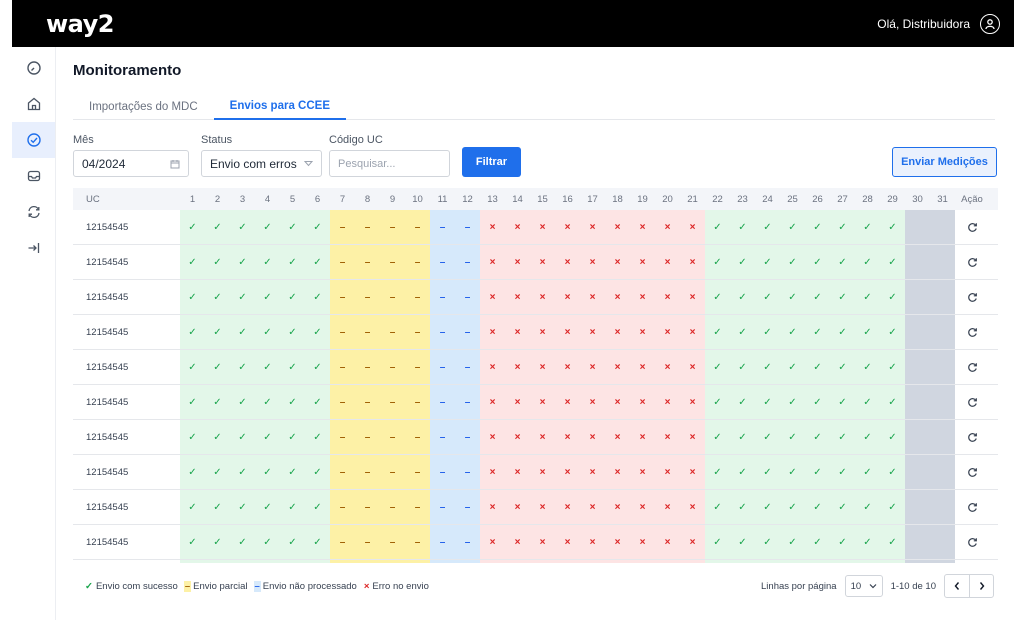 This screenshot has height=620, width=1024. What do you see at coordinates (261, 163) in the screenshot?
I see `status-select: Envio com erros` at bounding box center [261, 163].